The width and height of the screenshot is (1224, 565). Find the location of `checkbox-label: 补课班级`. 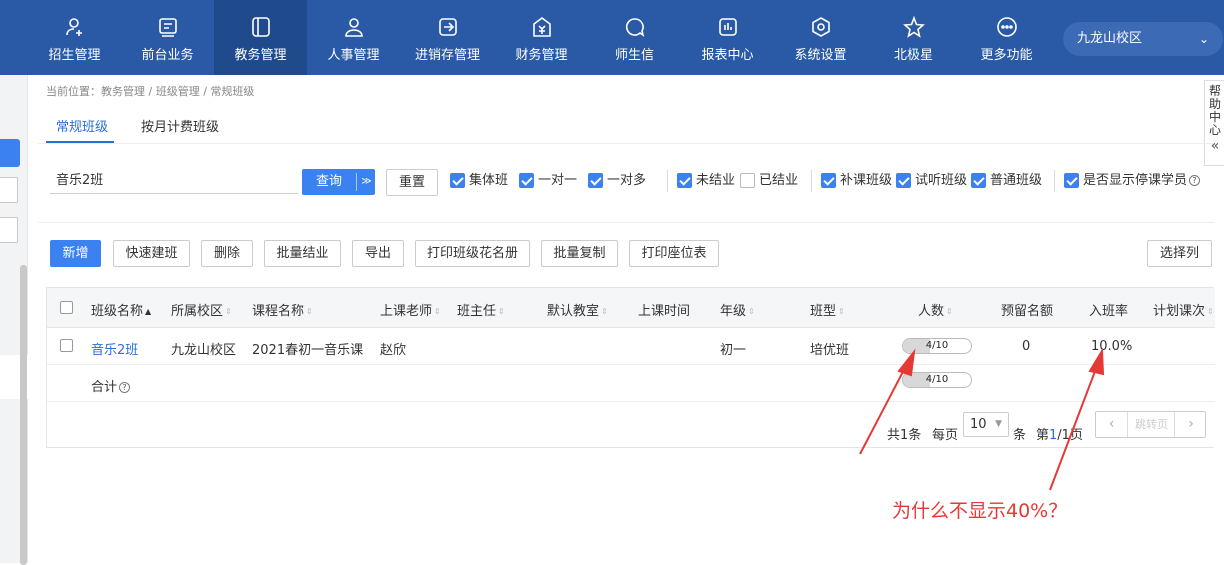

checkbox-label: 补课班级 is located at coordinates (866, 180).